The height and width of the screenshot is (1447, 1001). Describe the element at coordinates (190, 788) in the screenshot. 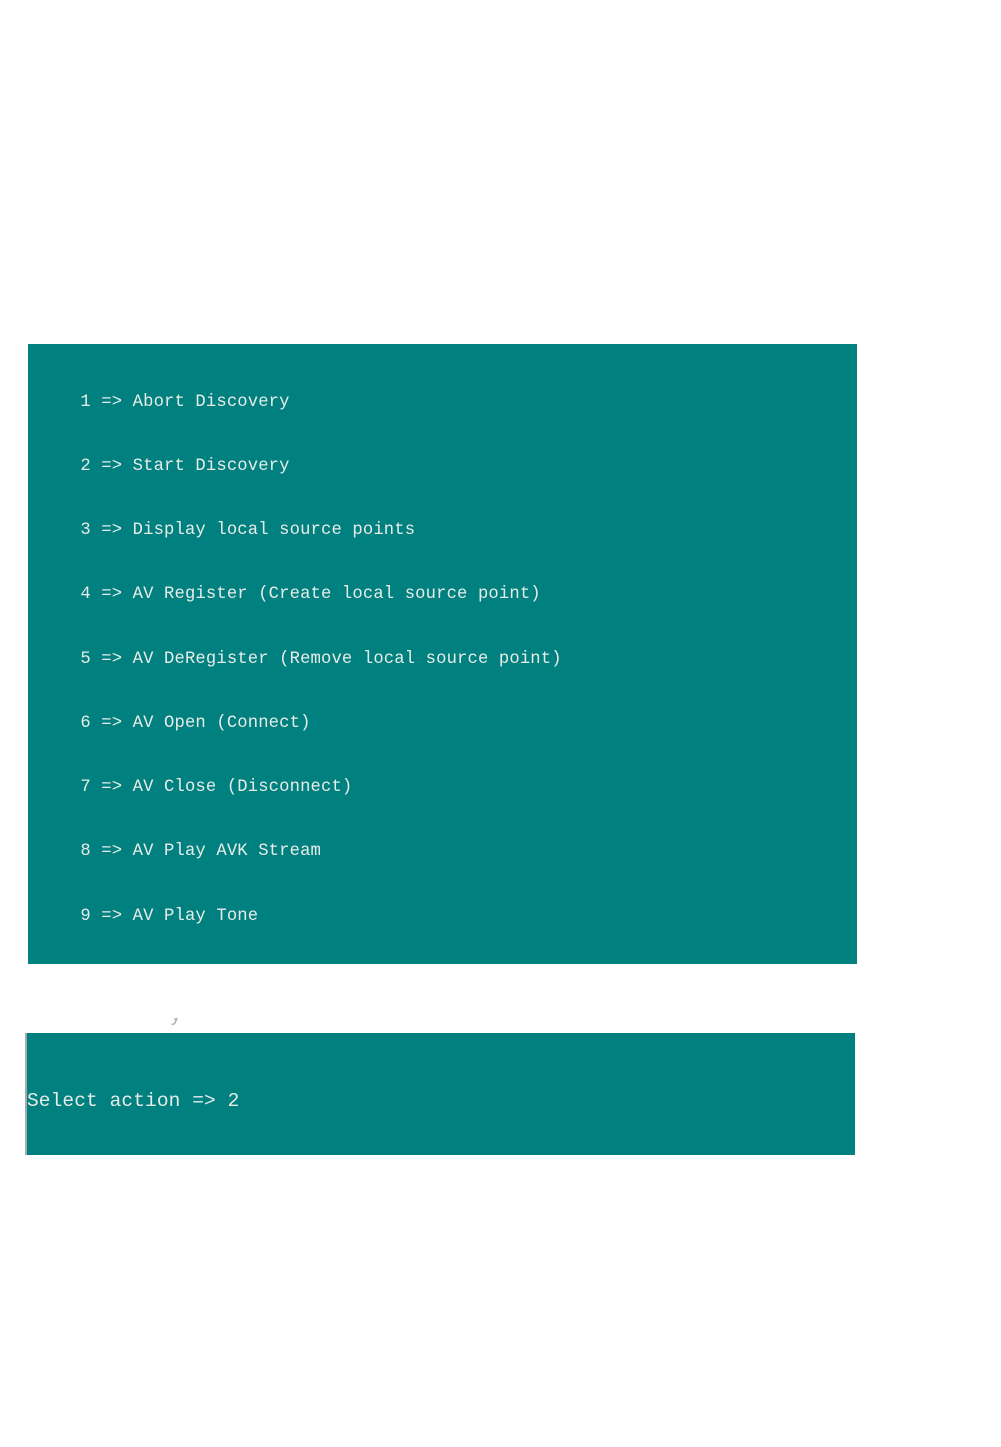

I see `menu-line: 7 => AV Close (Disconnect)` at that location.